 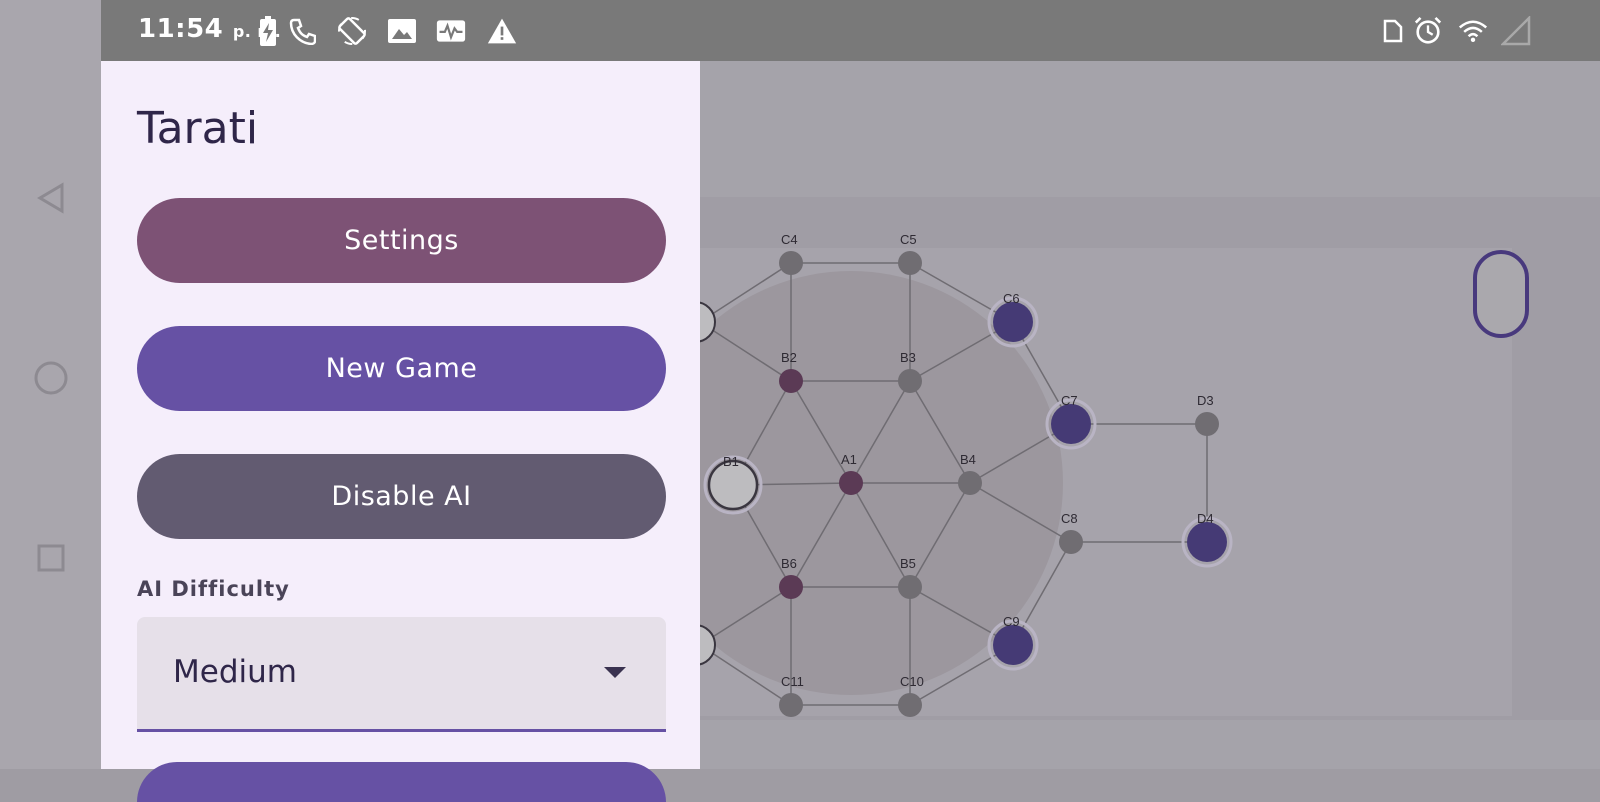 I want to click on disable-ai-button: Disable AI, so click(x=401, y=496).